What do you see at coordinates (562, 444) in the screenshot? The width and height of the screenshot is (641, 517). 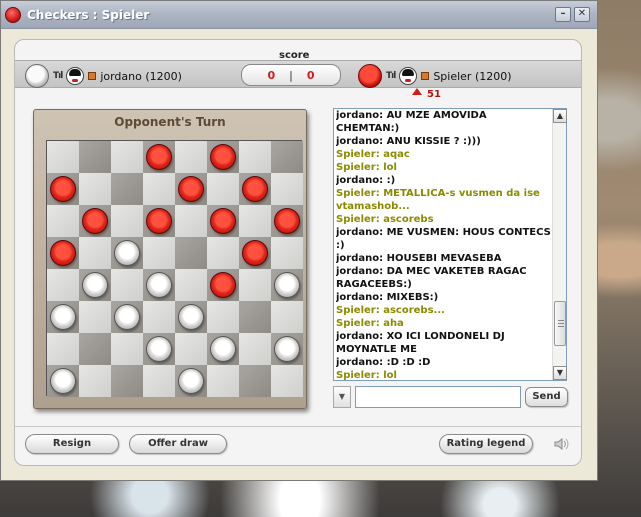 I see `sound-toggle-icon` at bounding box center [562, 444].